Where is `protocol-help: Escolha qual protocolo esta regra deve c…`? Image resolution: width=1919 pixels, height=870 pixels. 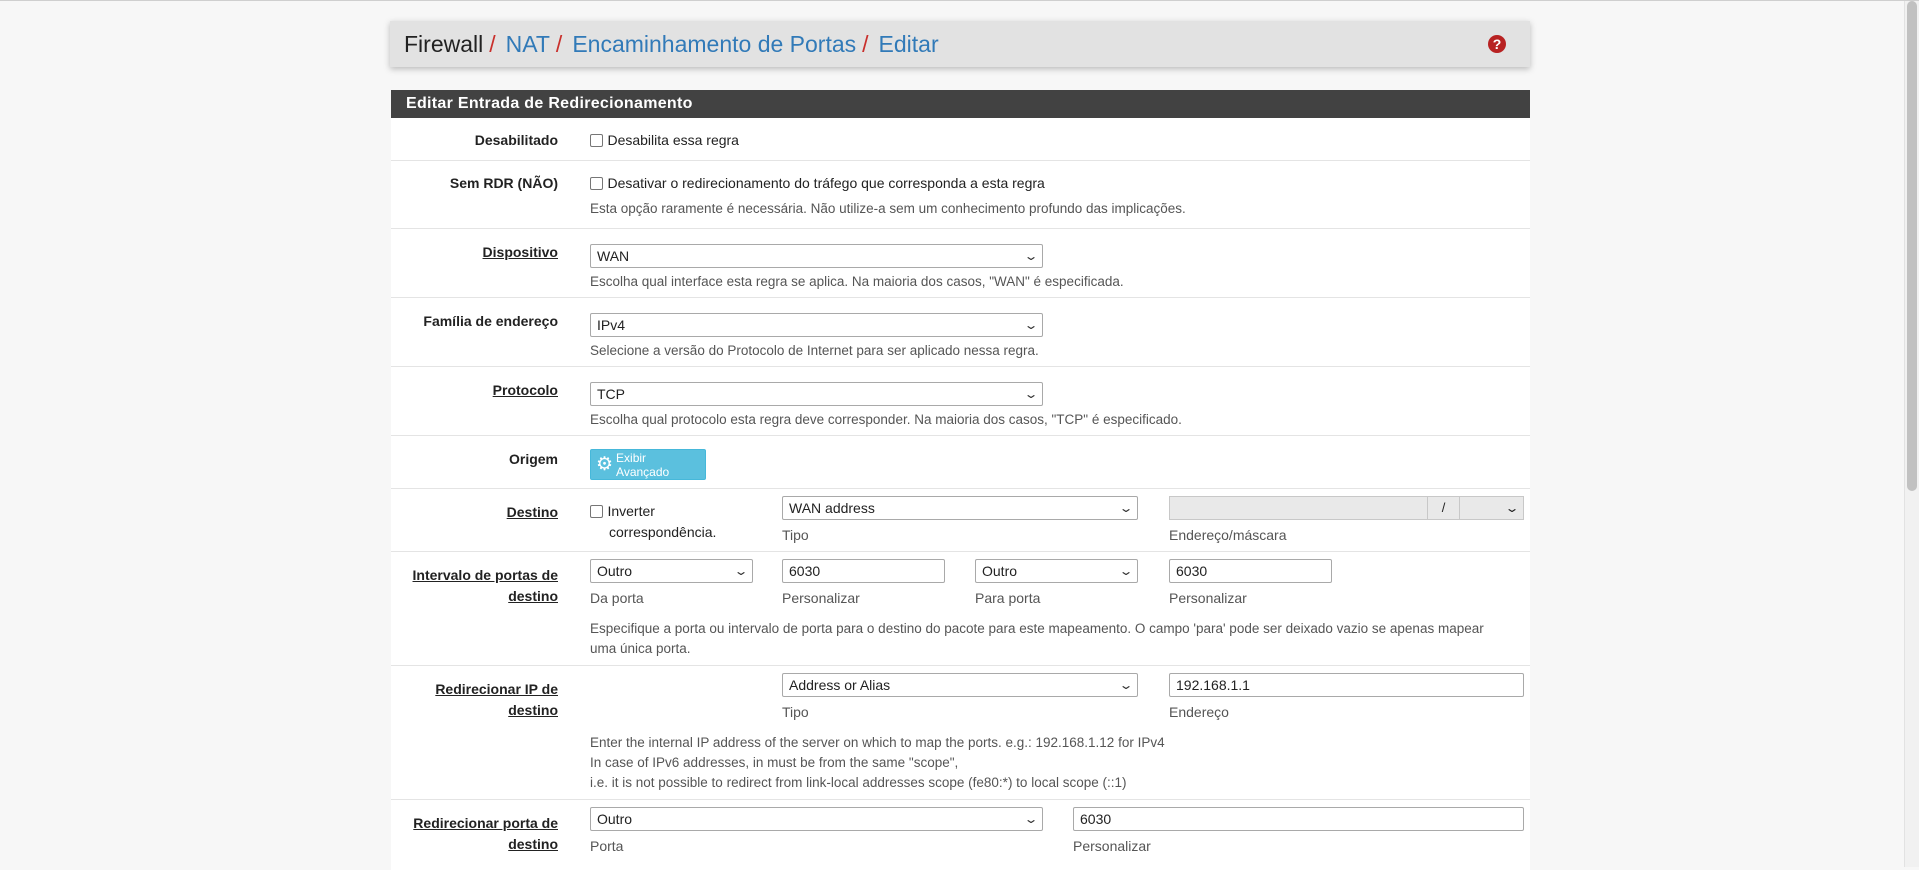 protocol-help: Escolha qual protocolo esta regra deve c… is located at coordinates (886, 419).